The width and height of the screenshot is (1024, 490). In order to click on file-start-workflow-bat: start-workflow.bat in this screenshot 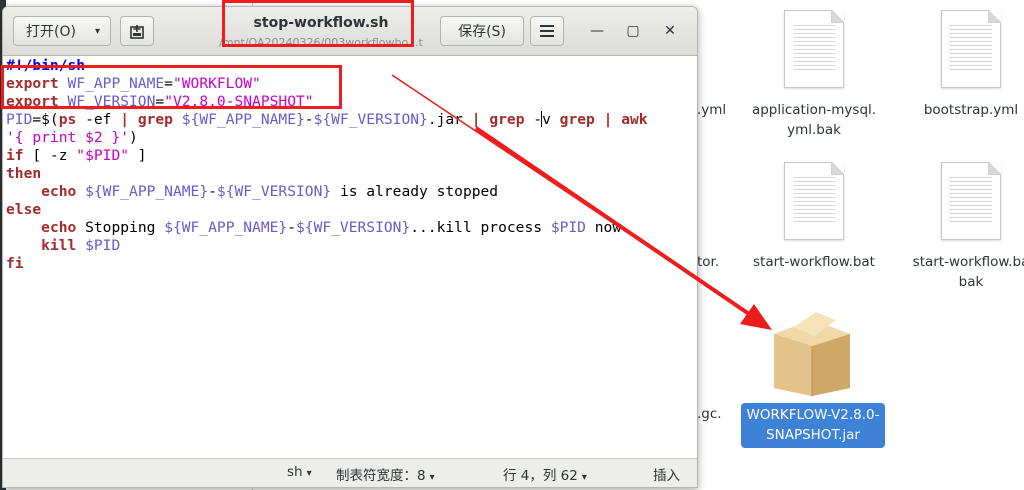, I will do `click(814, 217)`.